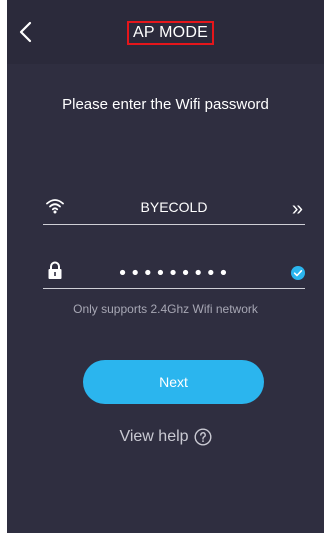  Describe the element at coordinates (165, 309) in the screenshot. I see `network-note: Only supports 2.4Ghz Wifi network` at that location.